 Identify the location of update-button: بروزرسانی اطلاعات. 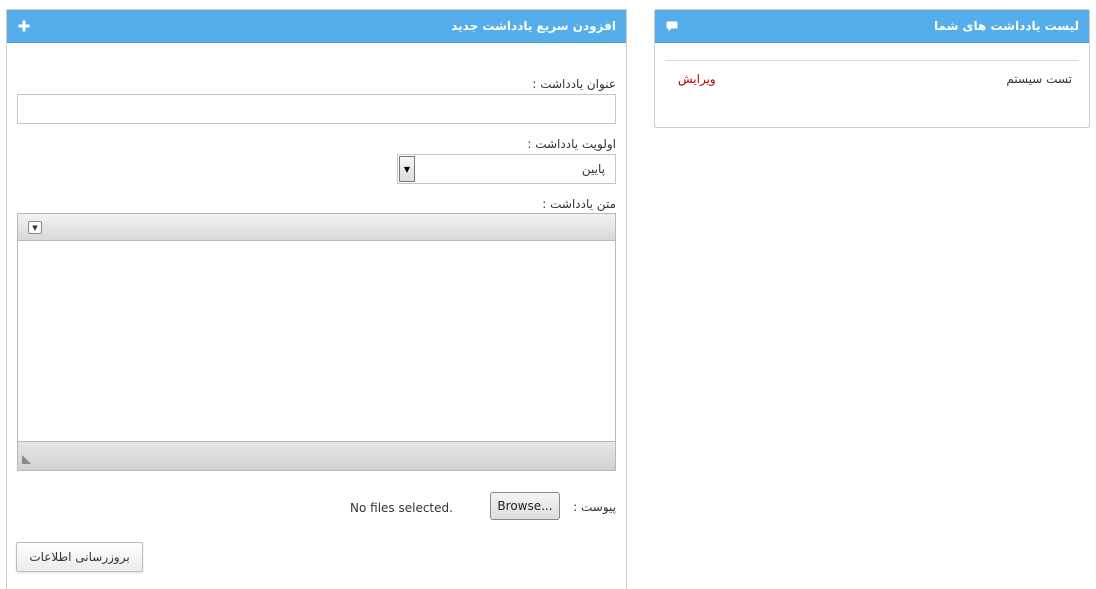
(79, 557).